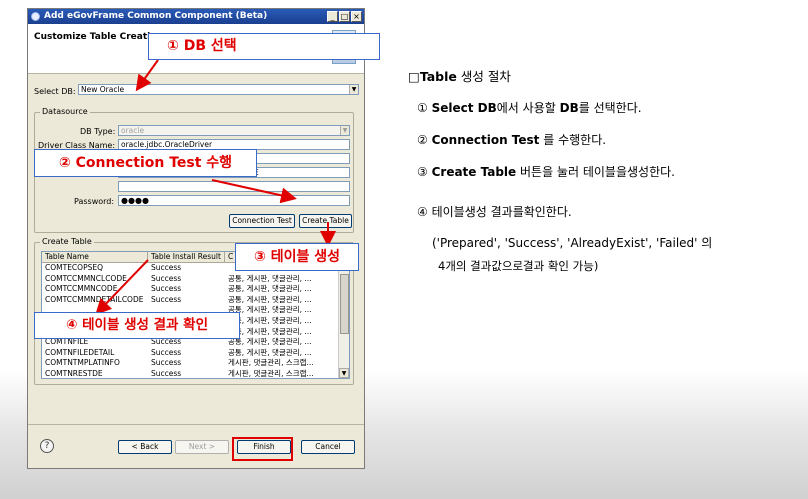  Describe the element at coordinates (297, 257) in the screenshot. I see `callout-create-table: ③ 테이블 생성` at that location.